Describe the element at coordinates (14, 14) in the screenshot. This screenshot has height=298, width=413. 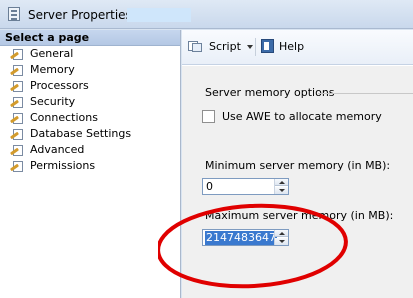
I see `server-properties-icon` at that location.